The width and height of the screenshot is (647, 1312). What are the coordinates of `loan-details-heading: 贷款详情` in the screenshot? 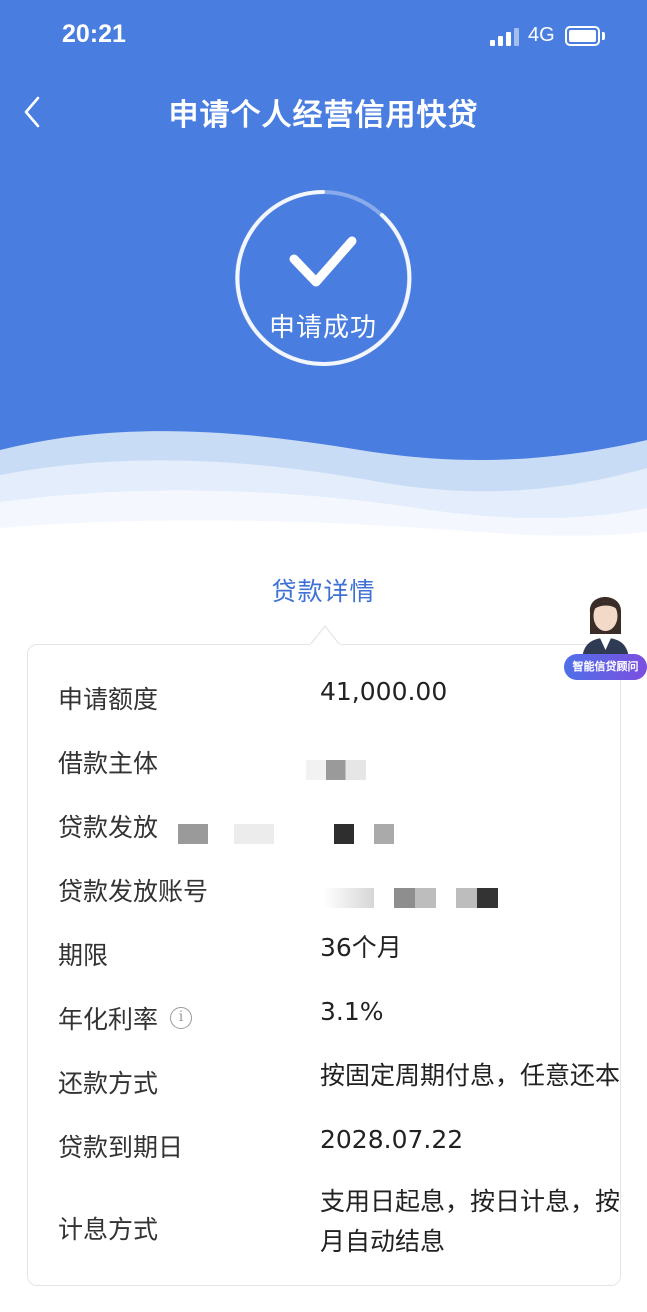 It's located at (323, 591).